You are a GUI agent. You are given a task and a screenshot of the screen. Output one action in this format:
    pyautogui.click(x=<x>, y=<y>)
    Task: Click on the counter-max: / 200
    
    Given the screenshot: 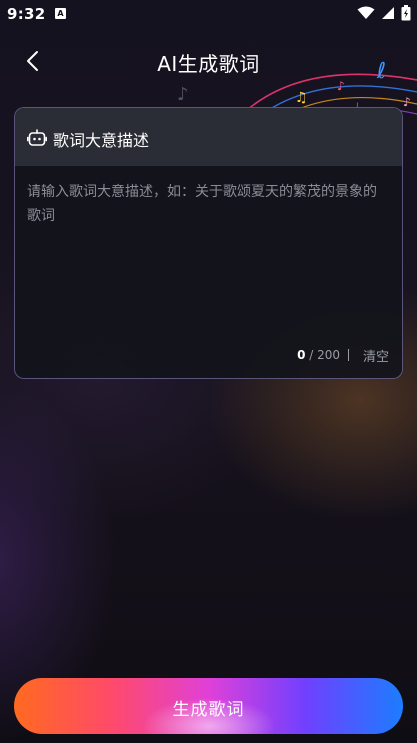 What is the action you would take?
    pyautogui.click(x=322, y=355)
    